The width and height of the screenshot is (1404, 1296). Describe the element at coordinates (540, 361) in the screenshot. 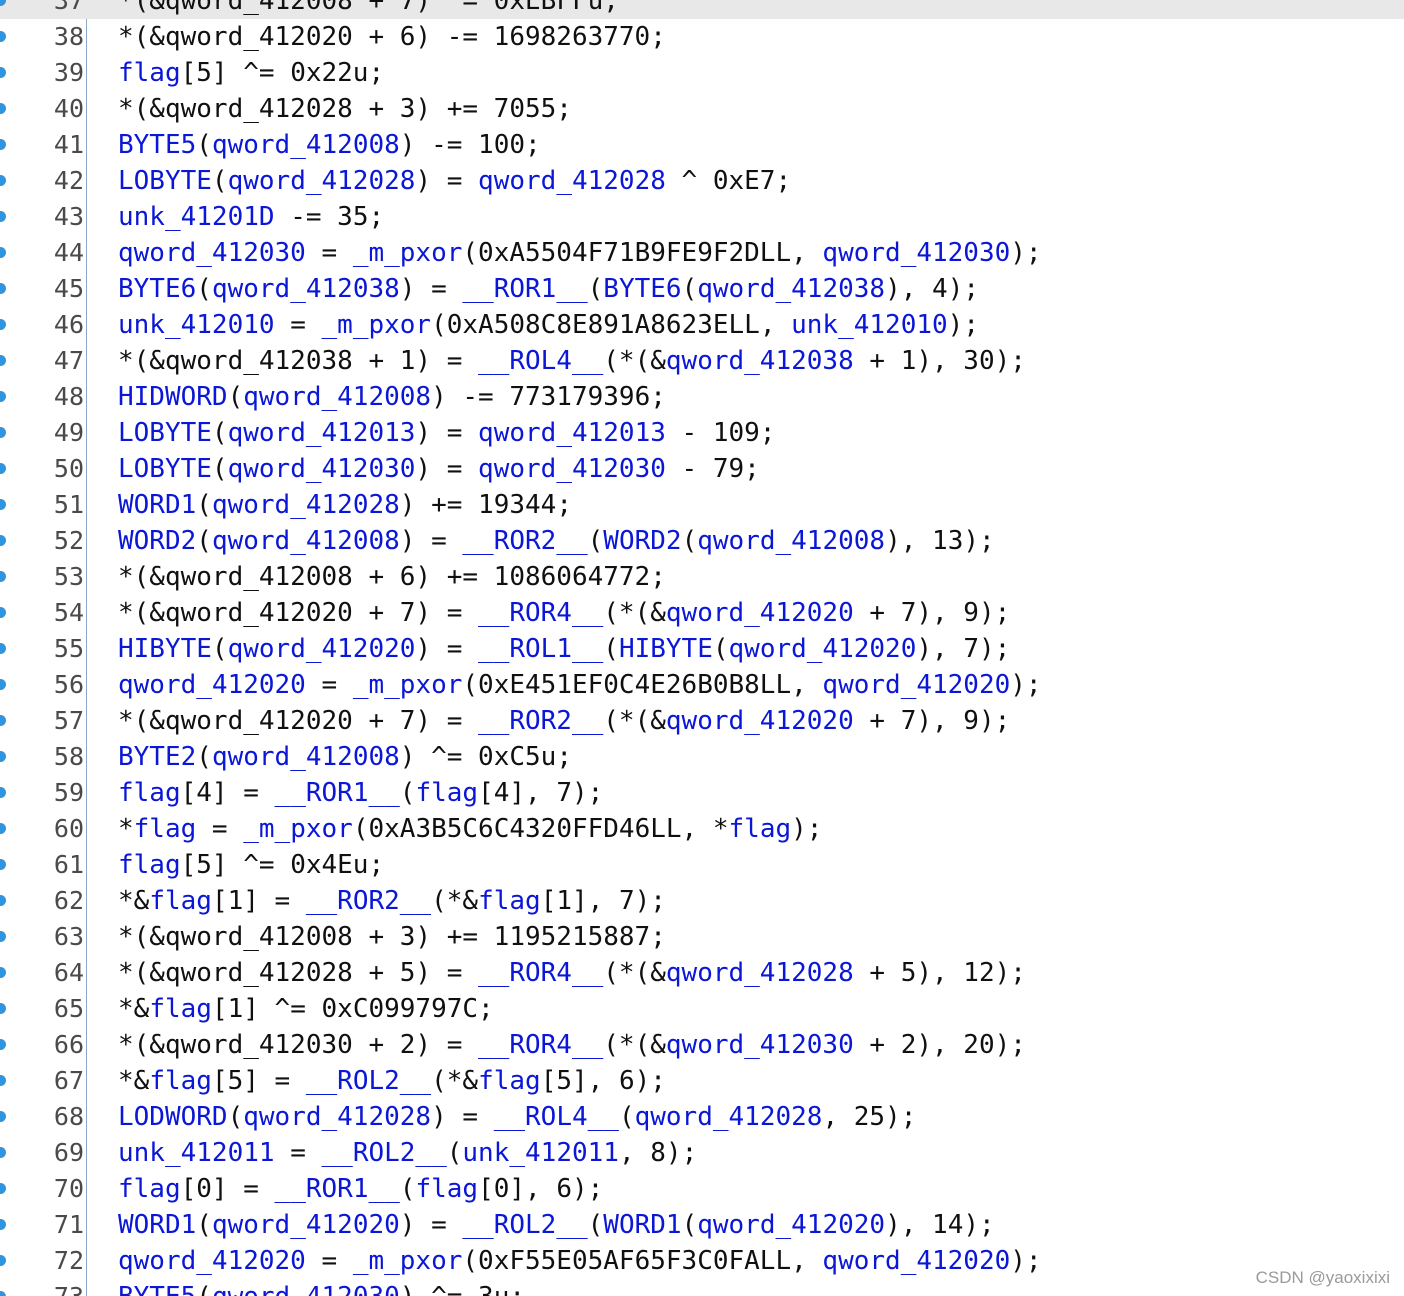

I see `function-token: __ROL4__` at that location.